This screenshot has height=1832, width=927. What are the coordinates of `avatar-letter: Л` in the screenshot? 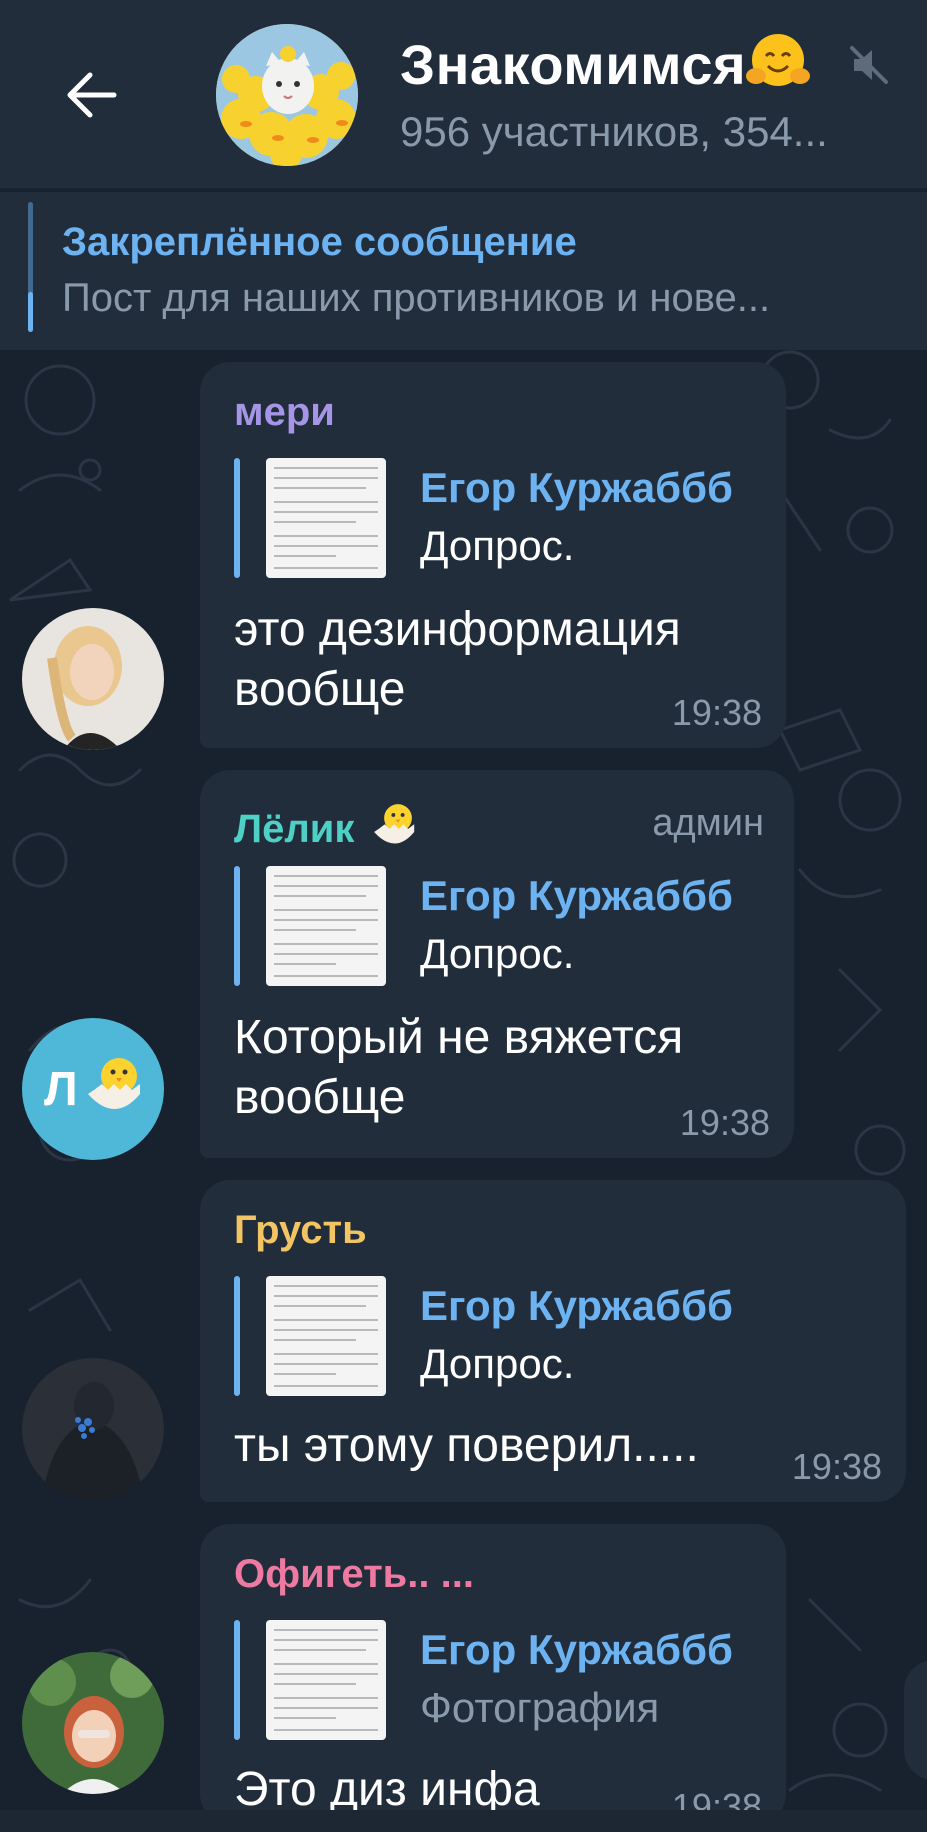 It's located at (61, 1089).